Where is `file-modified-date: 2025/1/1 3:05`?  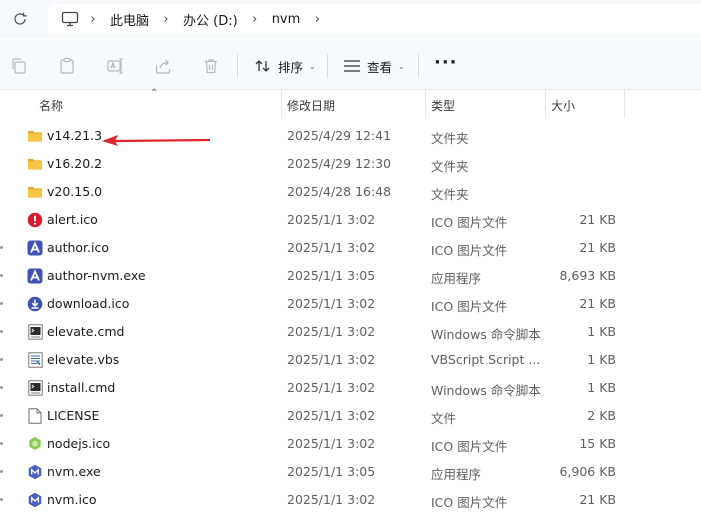
file-modified-date: 2025/1/1 3:05 is located at coordinates (331, 471).